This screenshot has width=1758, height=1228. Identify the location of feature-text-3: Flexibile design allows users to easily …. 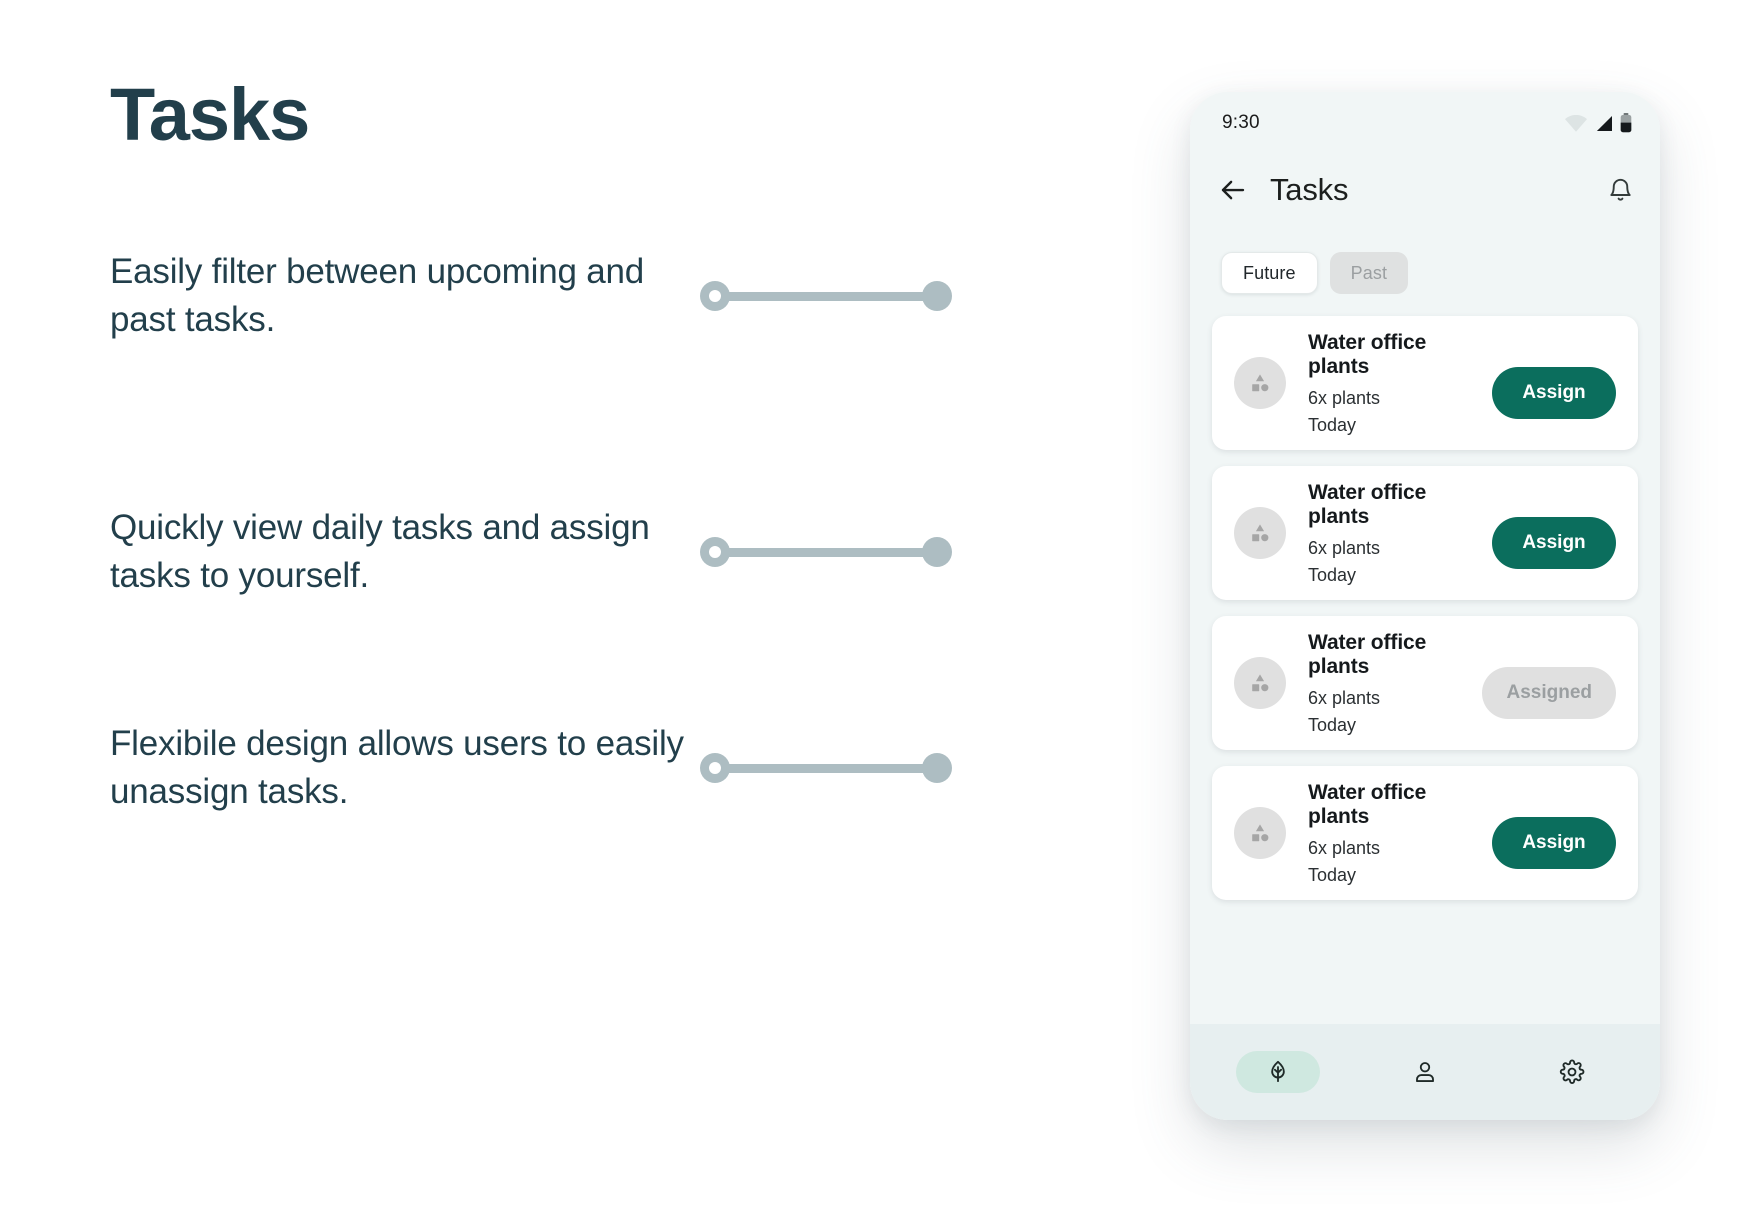
(397, 768).